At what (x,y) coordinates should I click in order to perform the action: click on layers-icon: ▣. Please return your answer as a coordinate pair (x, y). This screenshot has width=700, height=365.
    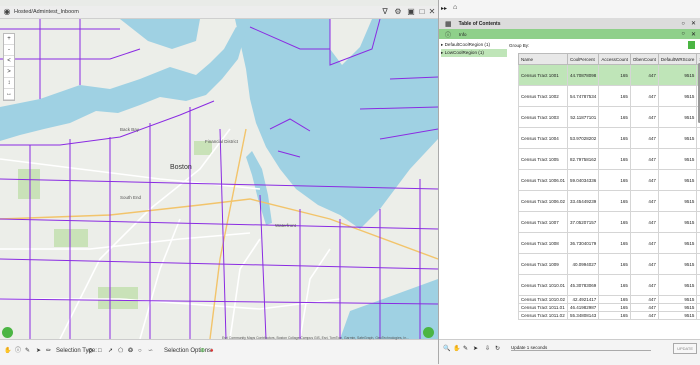
    Looking at the image, I should click on (411, 12).